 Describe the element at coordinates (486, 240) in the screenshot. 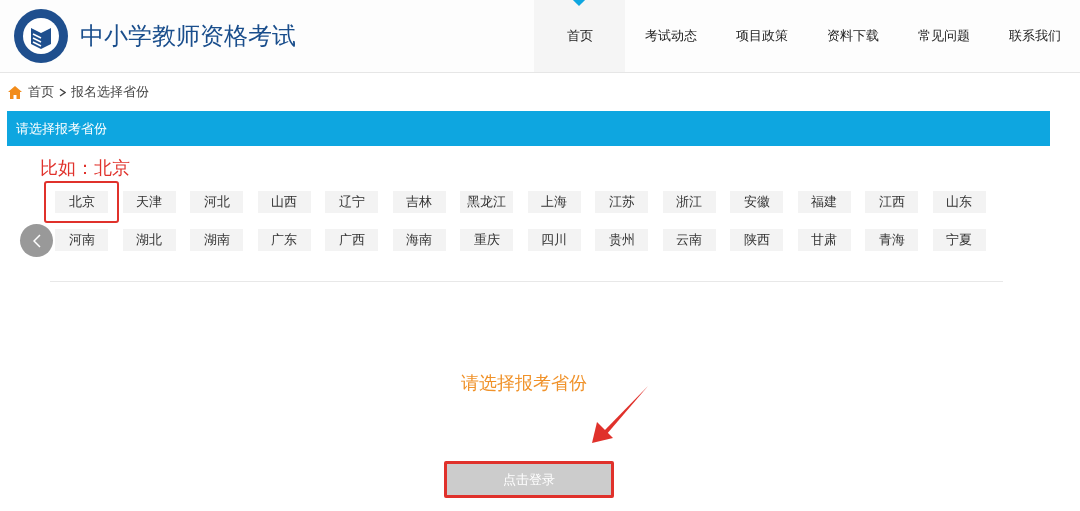

I see `province-button: 重庆` at that location.